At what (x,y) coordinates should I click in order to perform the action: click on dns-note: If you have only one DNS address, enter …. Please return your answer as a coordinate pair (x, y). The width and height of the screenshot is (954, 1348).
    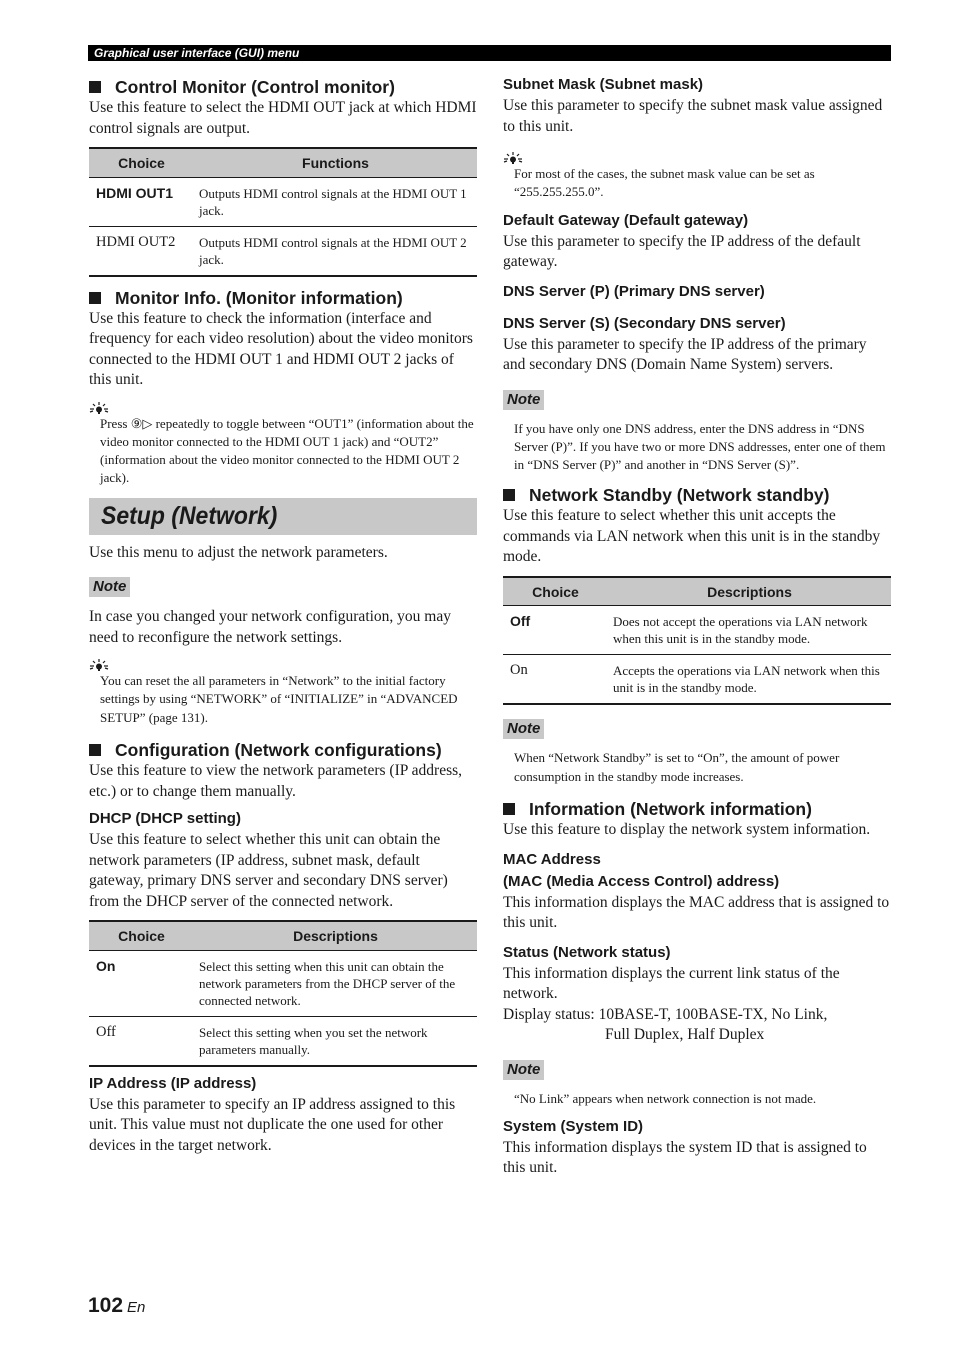
    Looking at the image, I should click on (700, 446).